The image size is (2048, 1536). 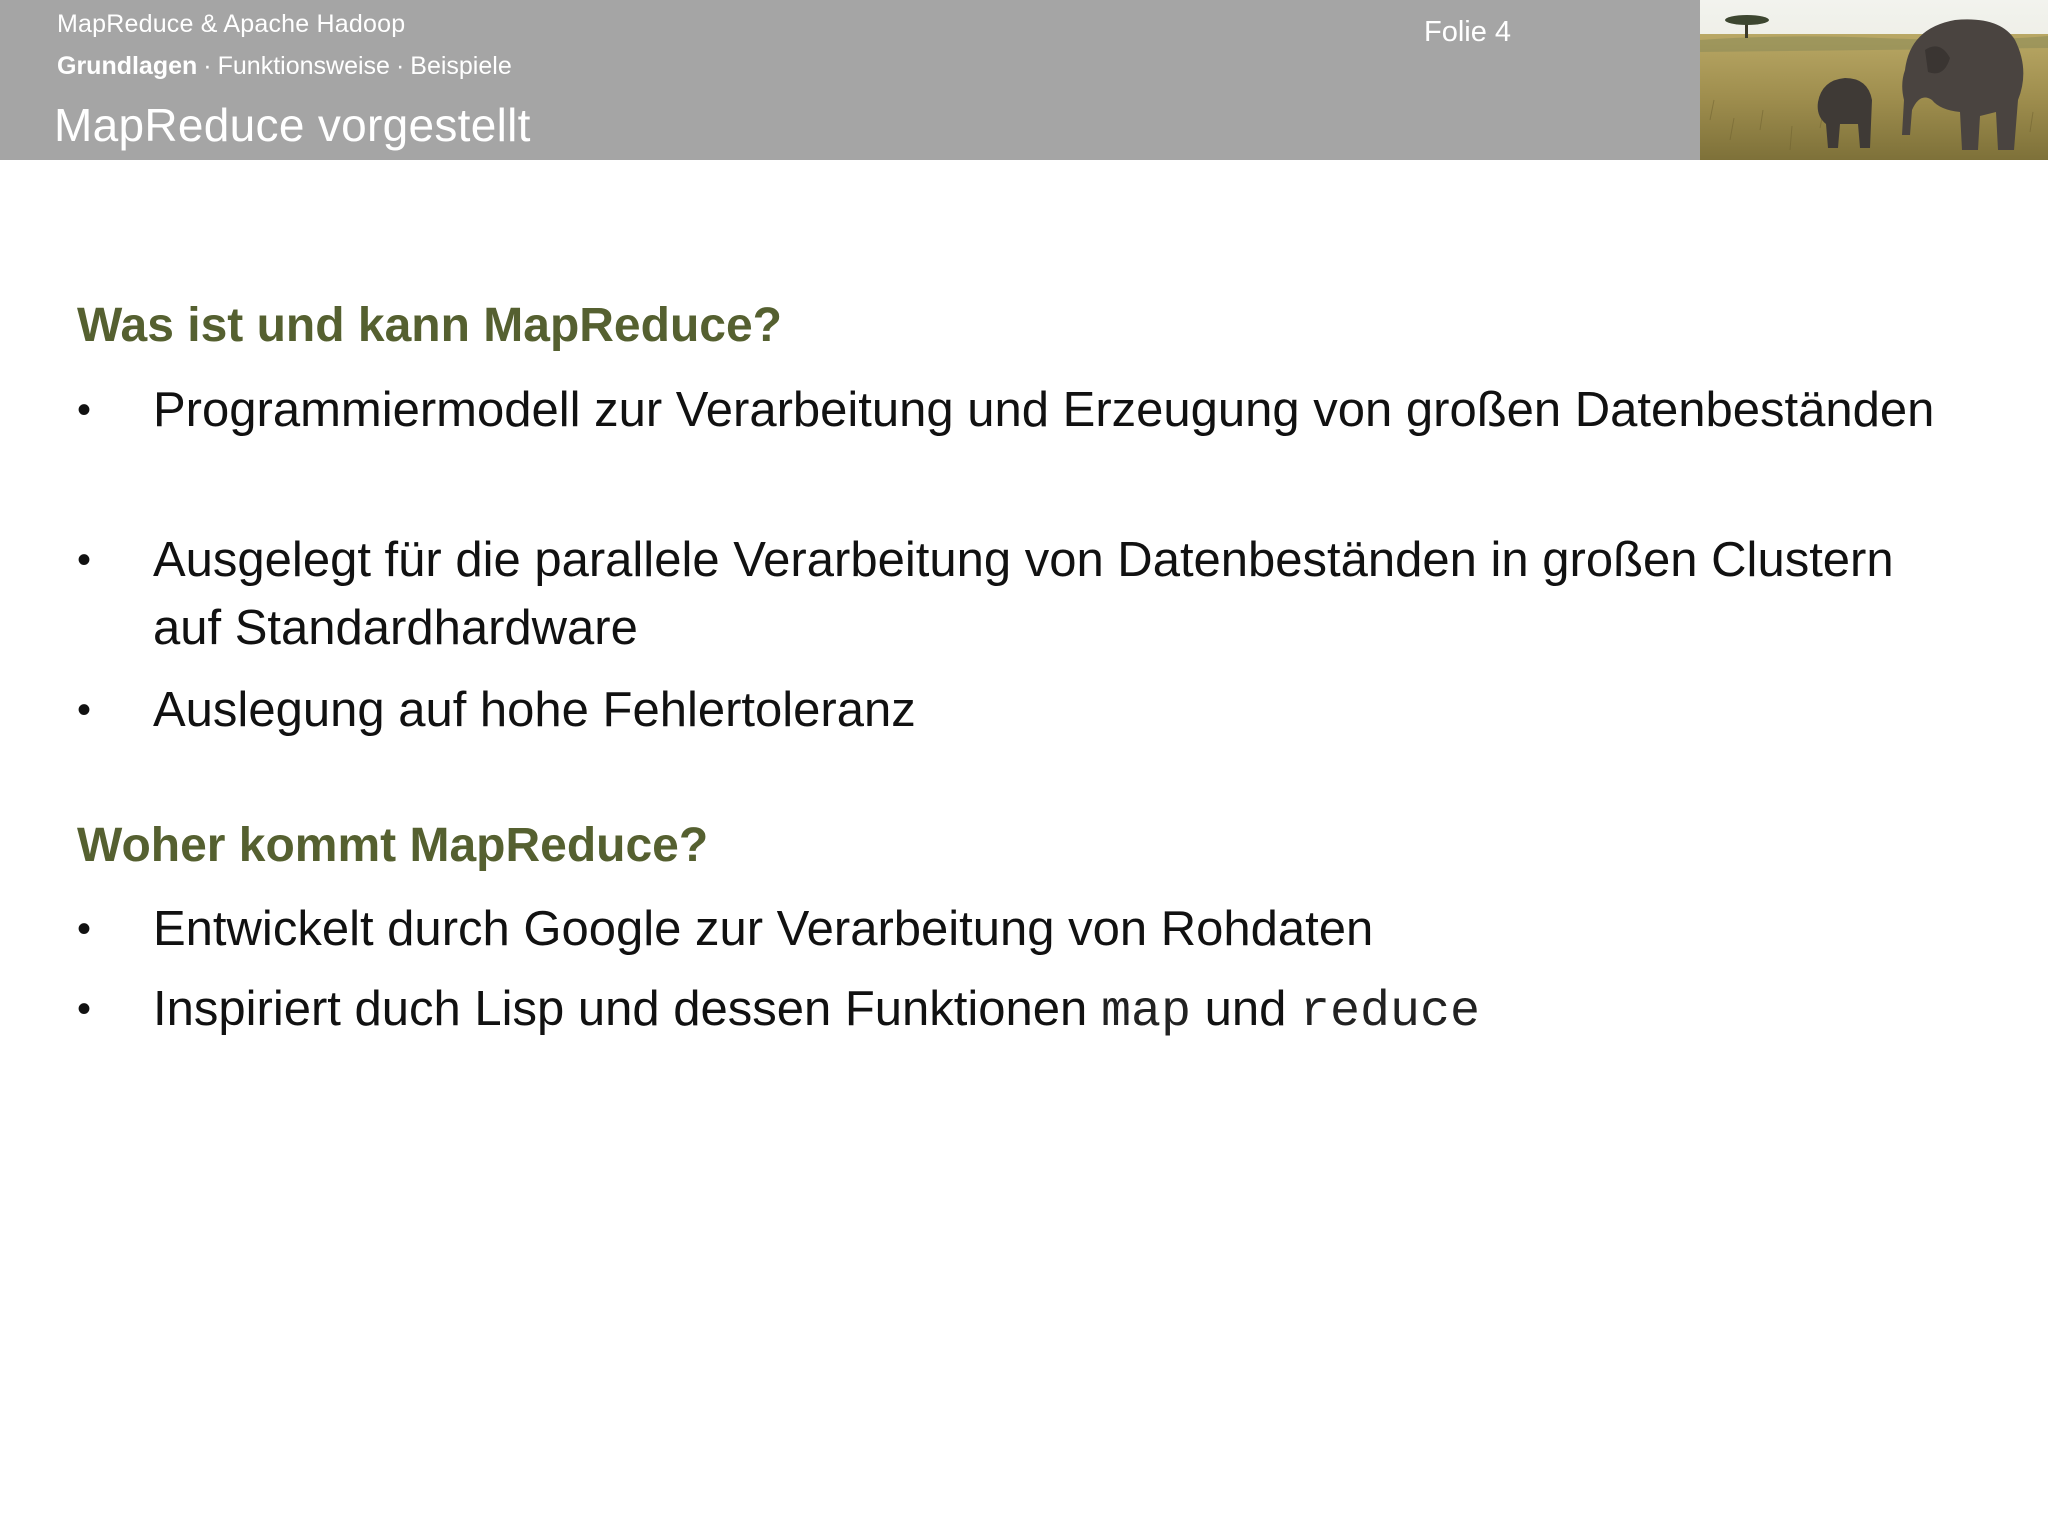 I want to click on slide-number: Folie 4, so click(x=1468, y=32).